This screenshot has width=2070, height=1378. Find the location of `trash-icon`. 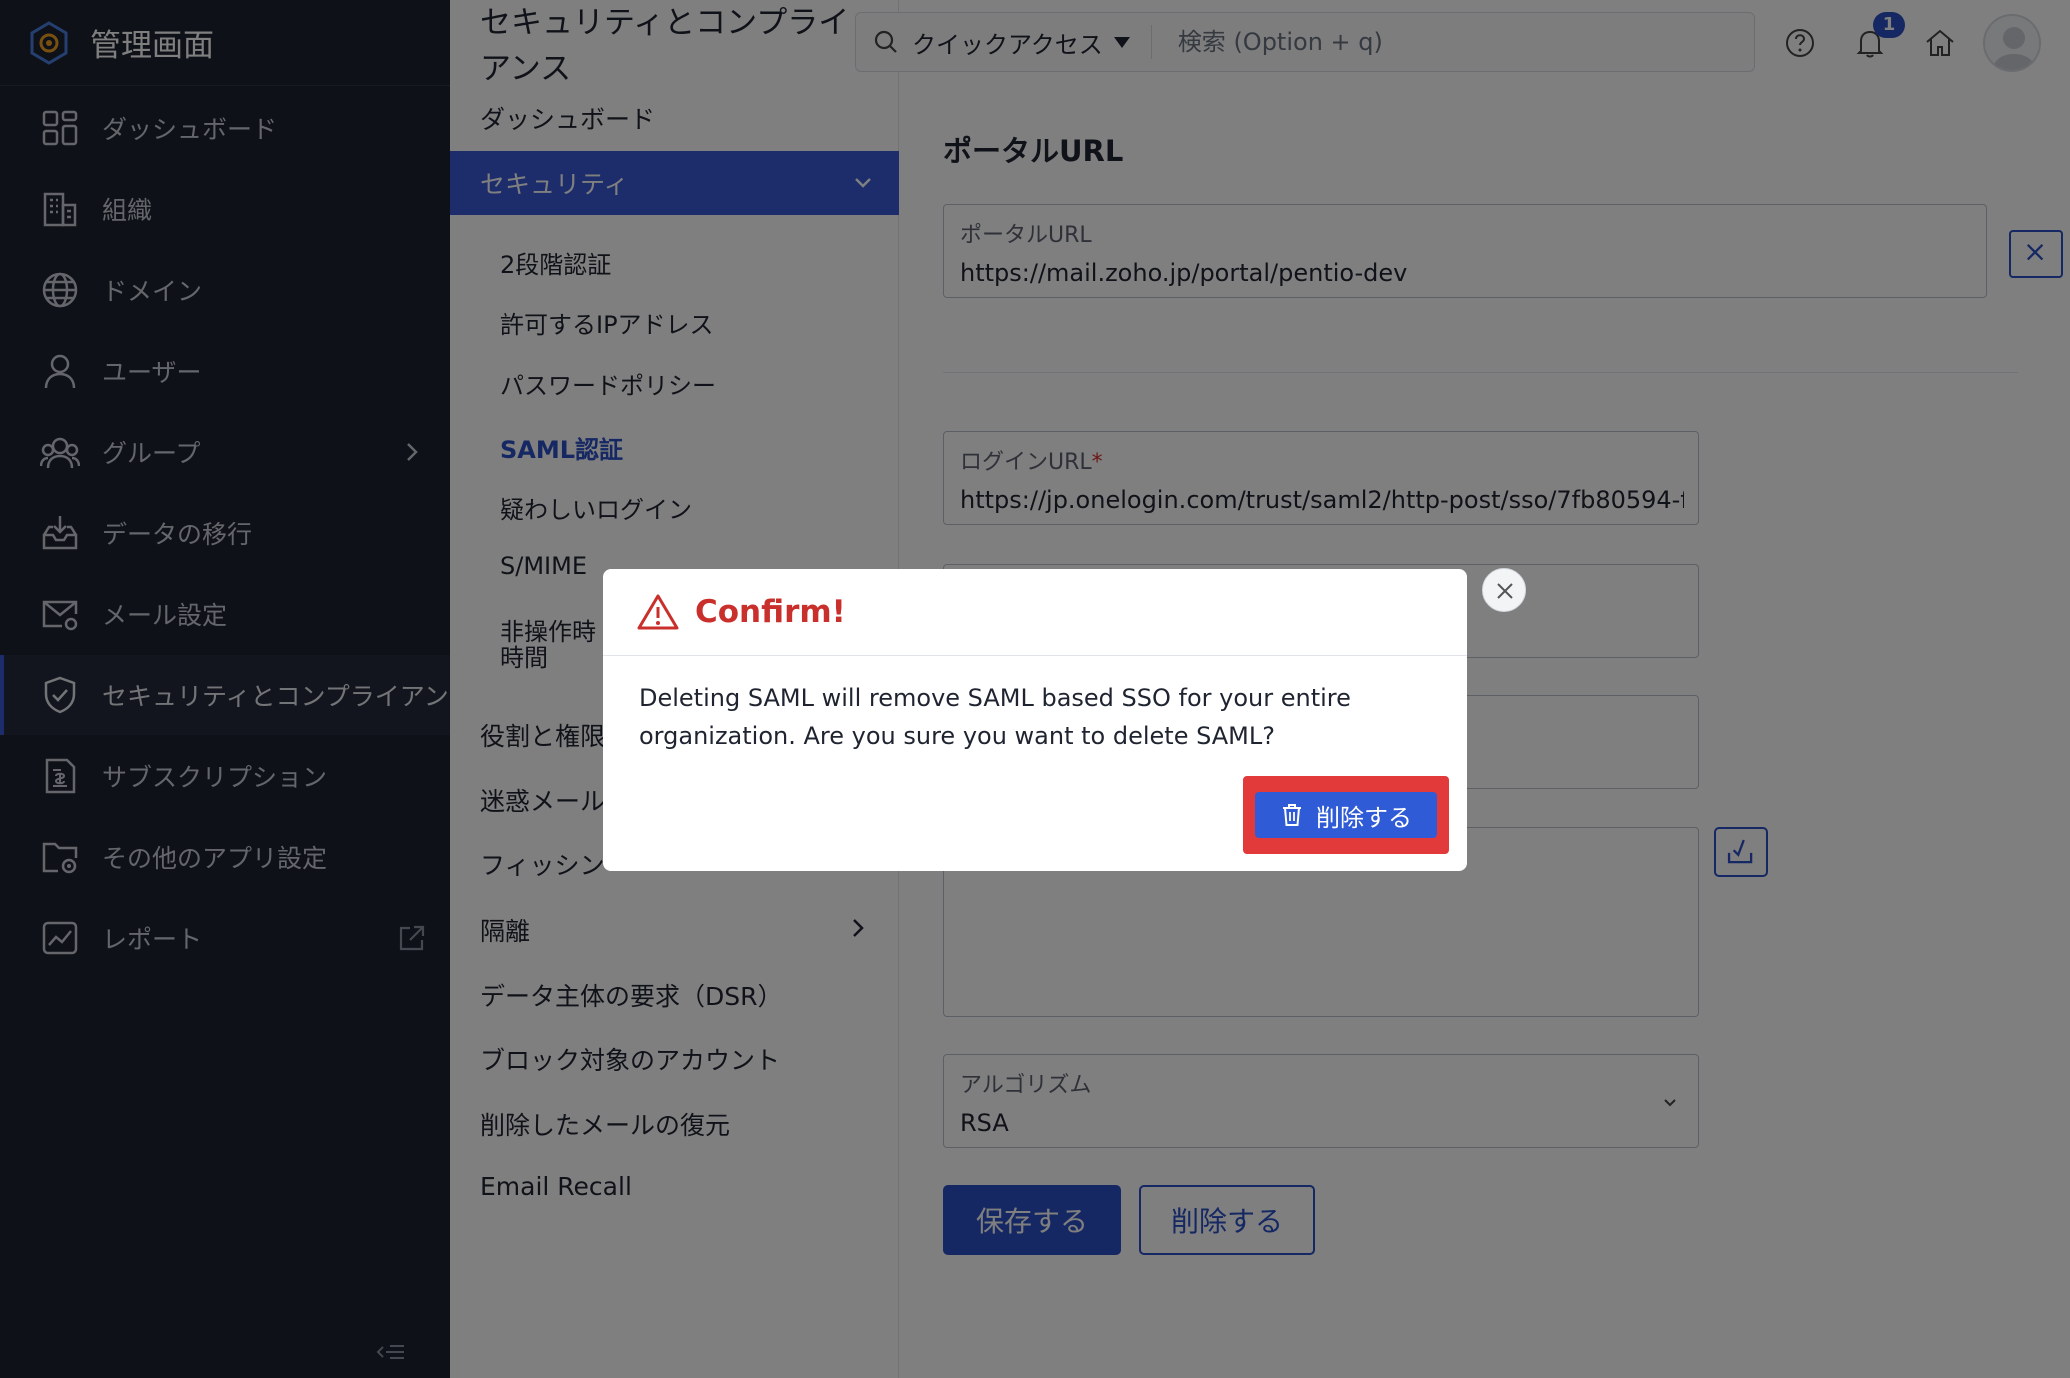

trash-icon is located at coordinates (1292, 815).